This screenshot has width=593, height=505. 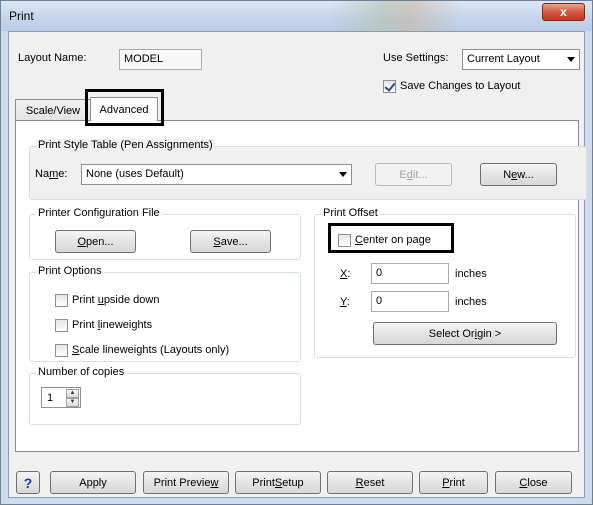 I want to click on use-settings-label: Use Settings:, so click(x=416, y=58).